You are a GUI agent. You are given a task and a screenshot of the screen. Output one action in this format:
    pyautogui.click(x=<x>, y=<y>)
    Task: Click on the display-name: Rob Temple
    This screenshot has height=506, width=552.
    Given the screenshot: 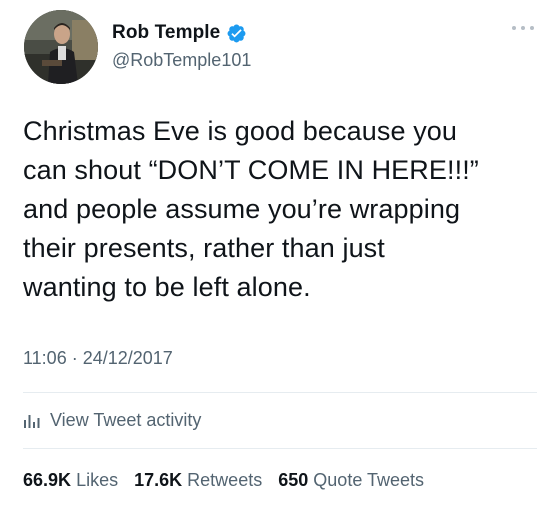 What is the action you would take?
    pyautogui.click(x=166, y=33)
    